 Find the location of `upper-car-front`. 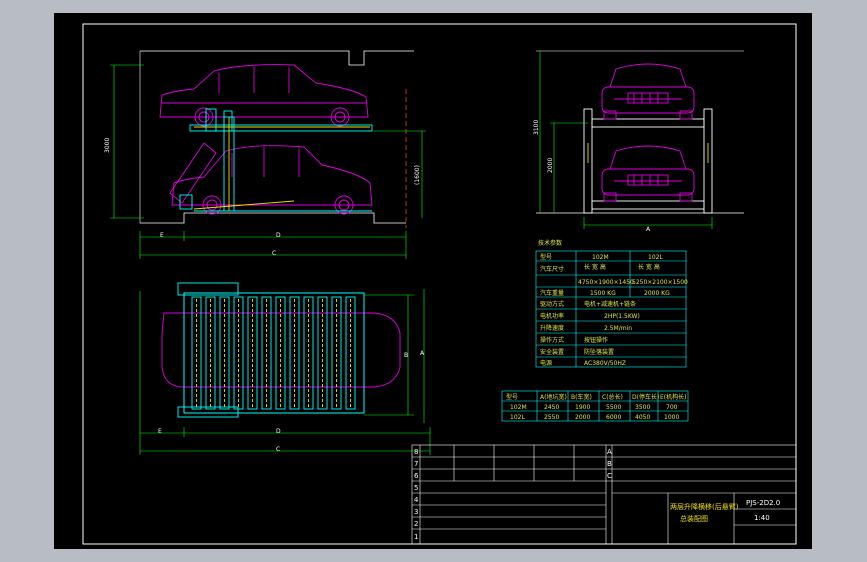

upper-car-front is located at coordinates (648, 91).